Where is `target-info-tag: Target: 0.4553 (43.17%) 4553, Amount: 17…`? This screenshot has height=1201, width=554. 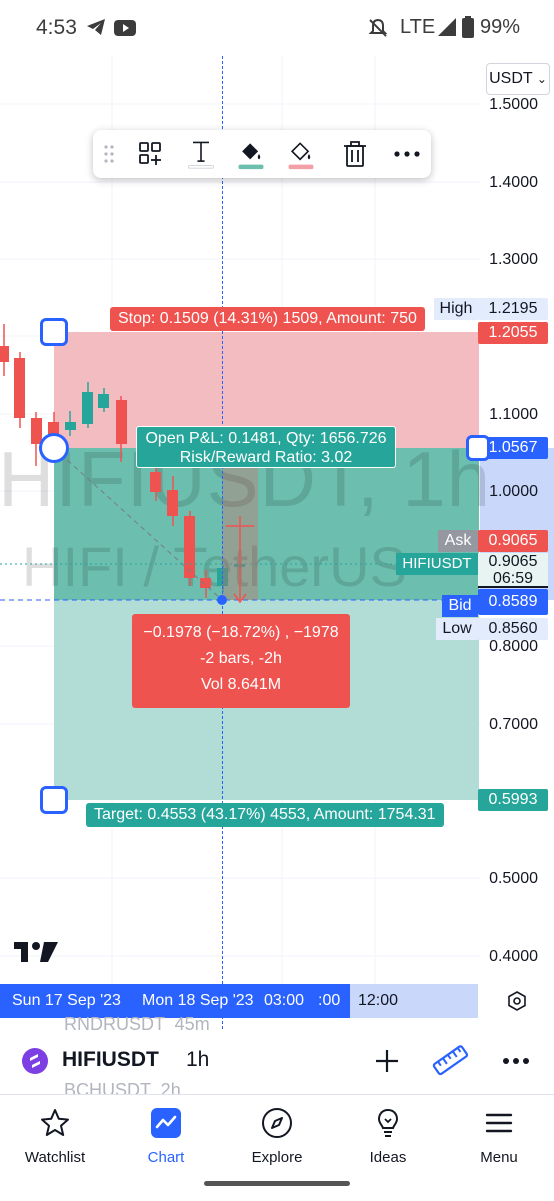 target-info-tag: Target: 0.4553 (43.17%) 4553, Amount: 17… is located at coordinates (265, 815).